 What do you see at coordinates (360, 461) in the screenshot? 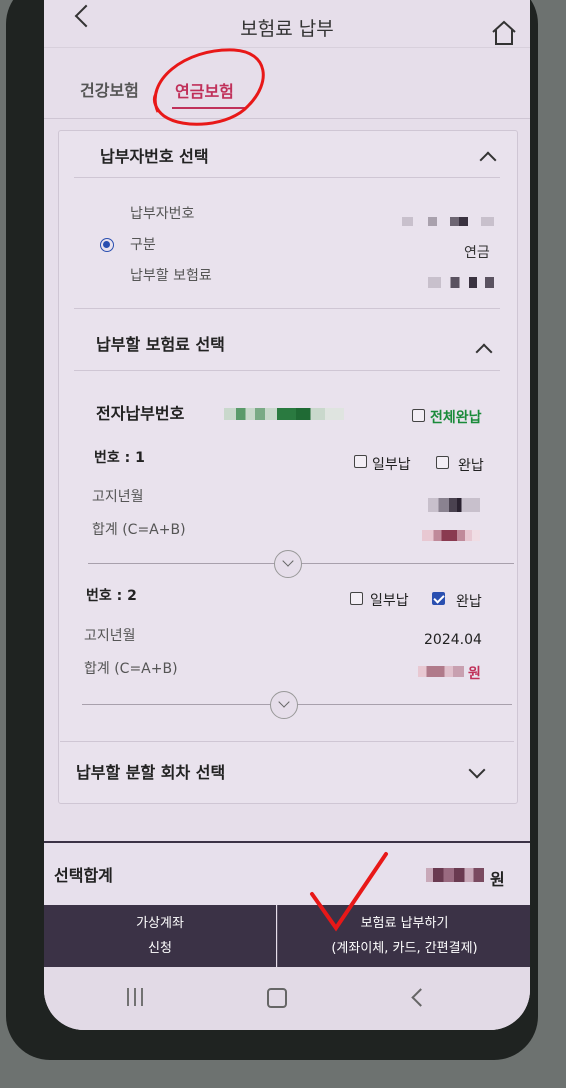
I see `item-1-partial-checkbox` at bounding box center [360, 461].